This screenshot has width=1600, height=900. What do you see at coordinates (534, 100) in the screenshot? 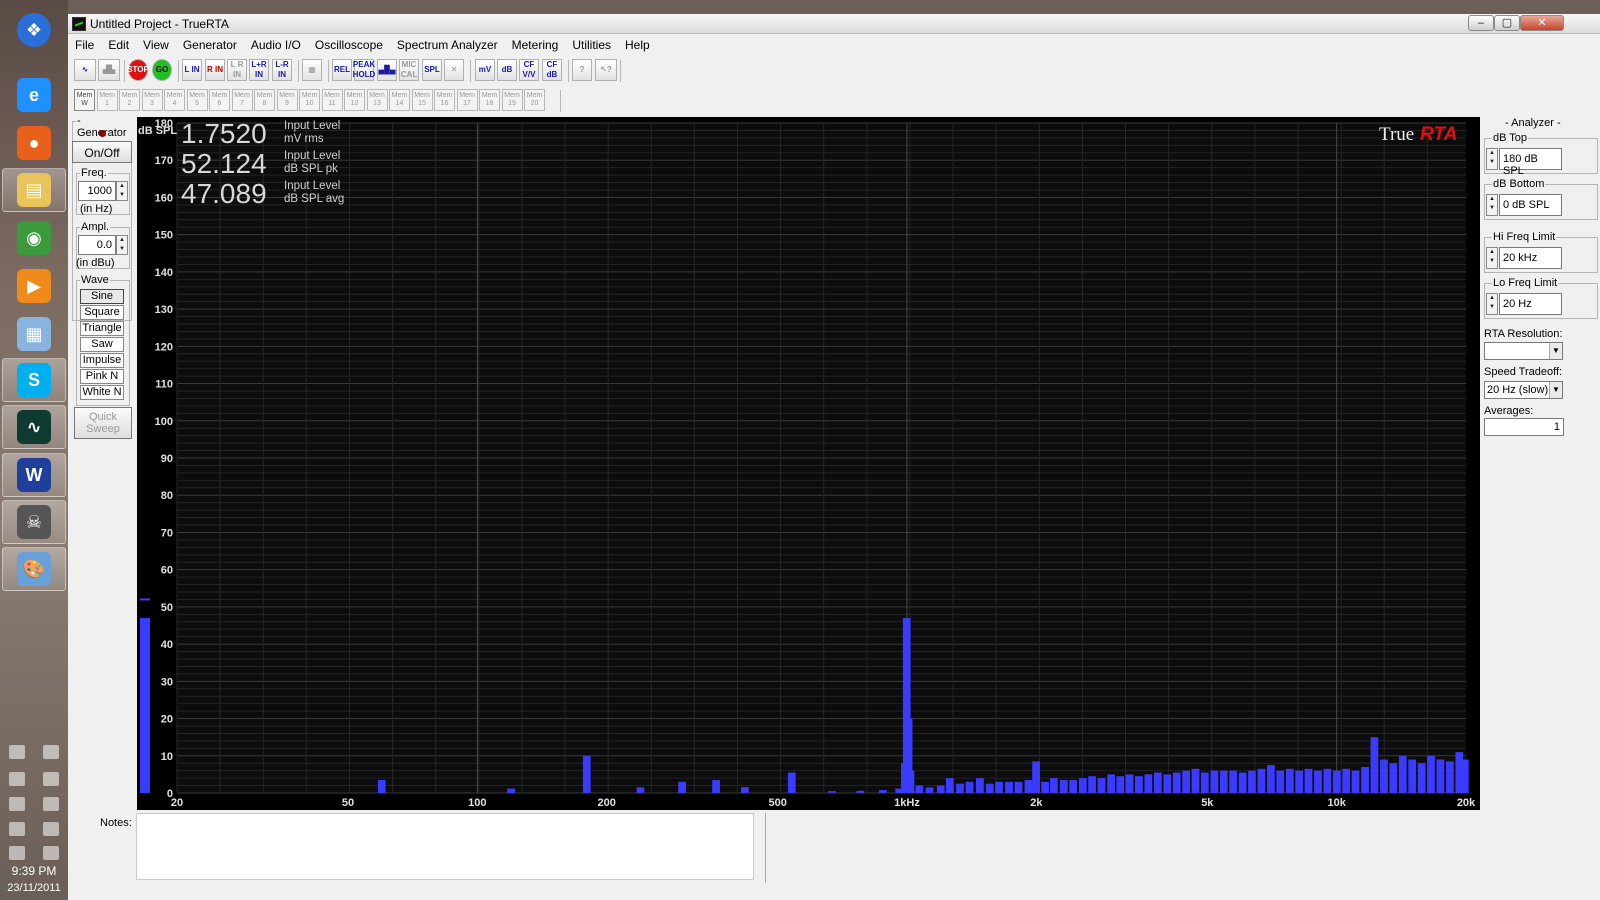
I see `memory-button-20: Mem 20` at bounding box center [534, 100].